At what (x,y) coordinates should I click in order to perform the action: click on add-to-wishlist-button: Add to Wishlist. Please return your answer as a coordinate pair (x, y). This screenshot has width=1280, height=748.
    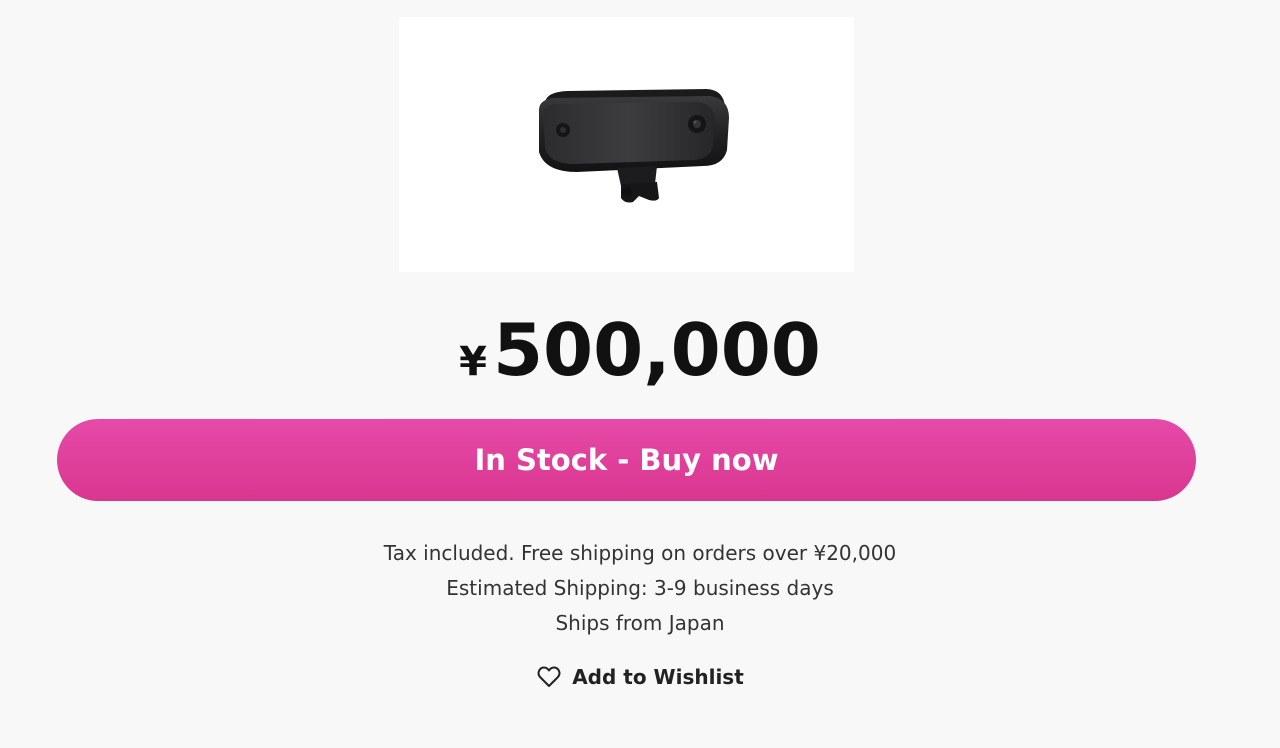
    Looking at the image, I should click on (640, 677).